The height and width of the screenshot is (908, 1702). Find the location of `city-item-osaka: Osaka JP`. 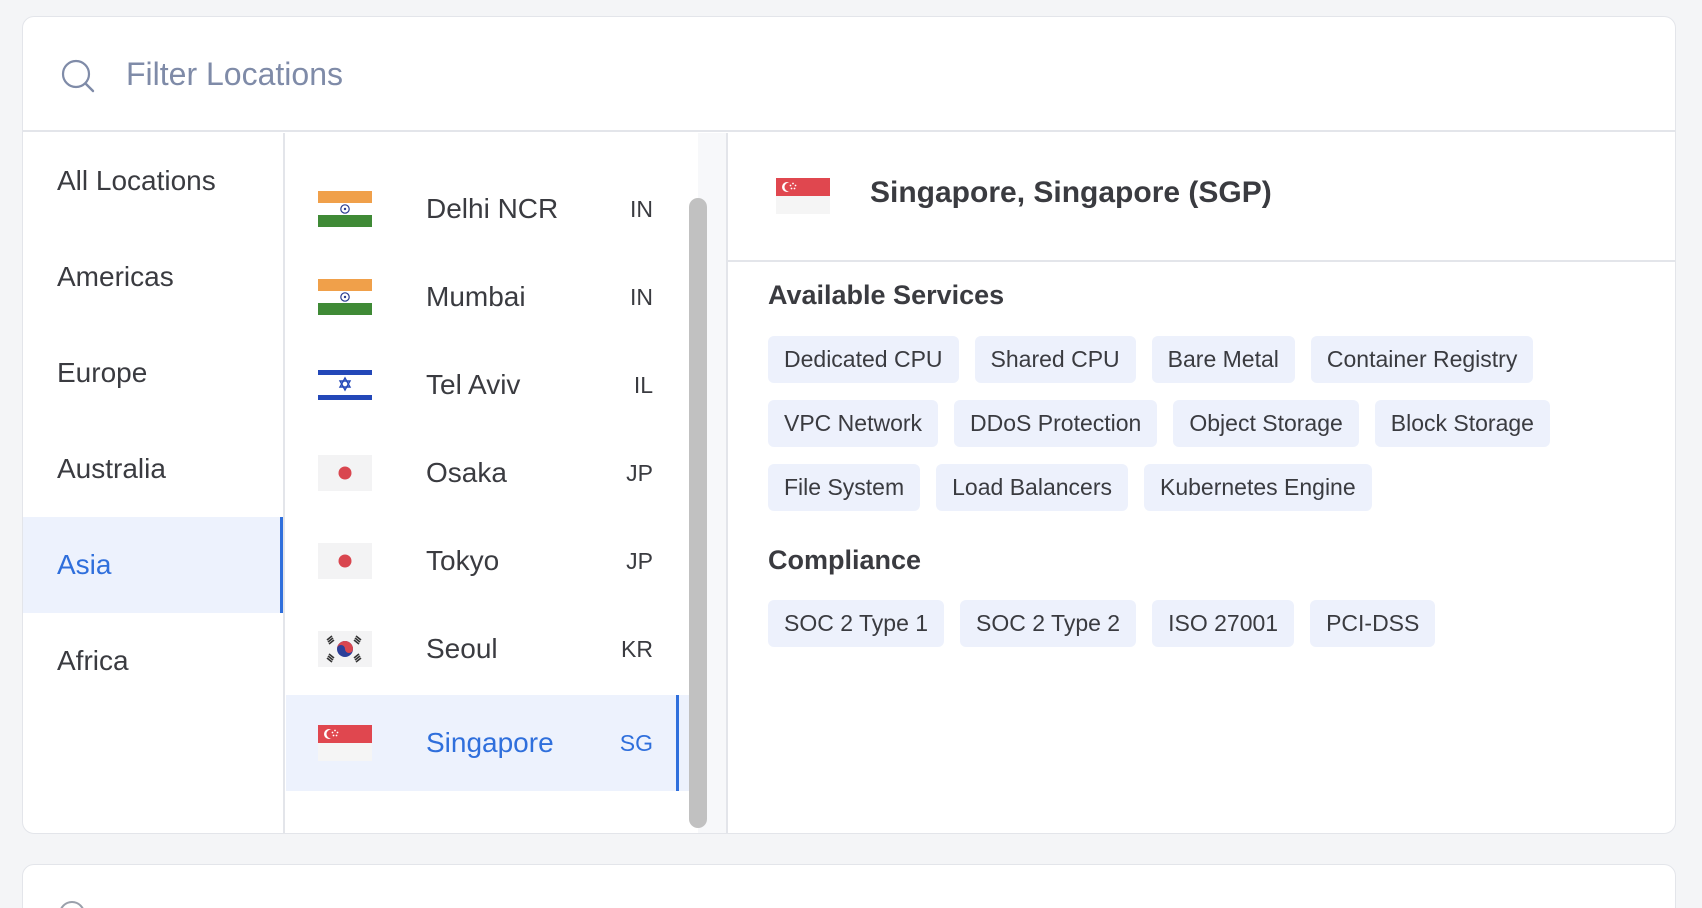

city-item-osaka: Osaka JP is located at coordinates (496, 473).